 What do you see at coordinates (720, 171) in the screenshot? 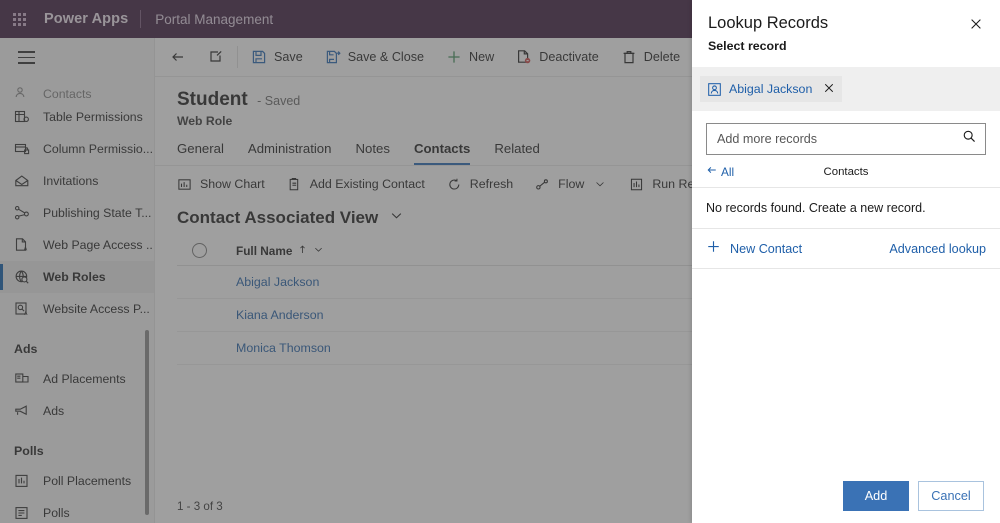
I see `back-to-all-button: All` at bounding box center [720, 171].